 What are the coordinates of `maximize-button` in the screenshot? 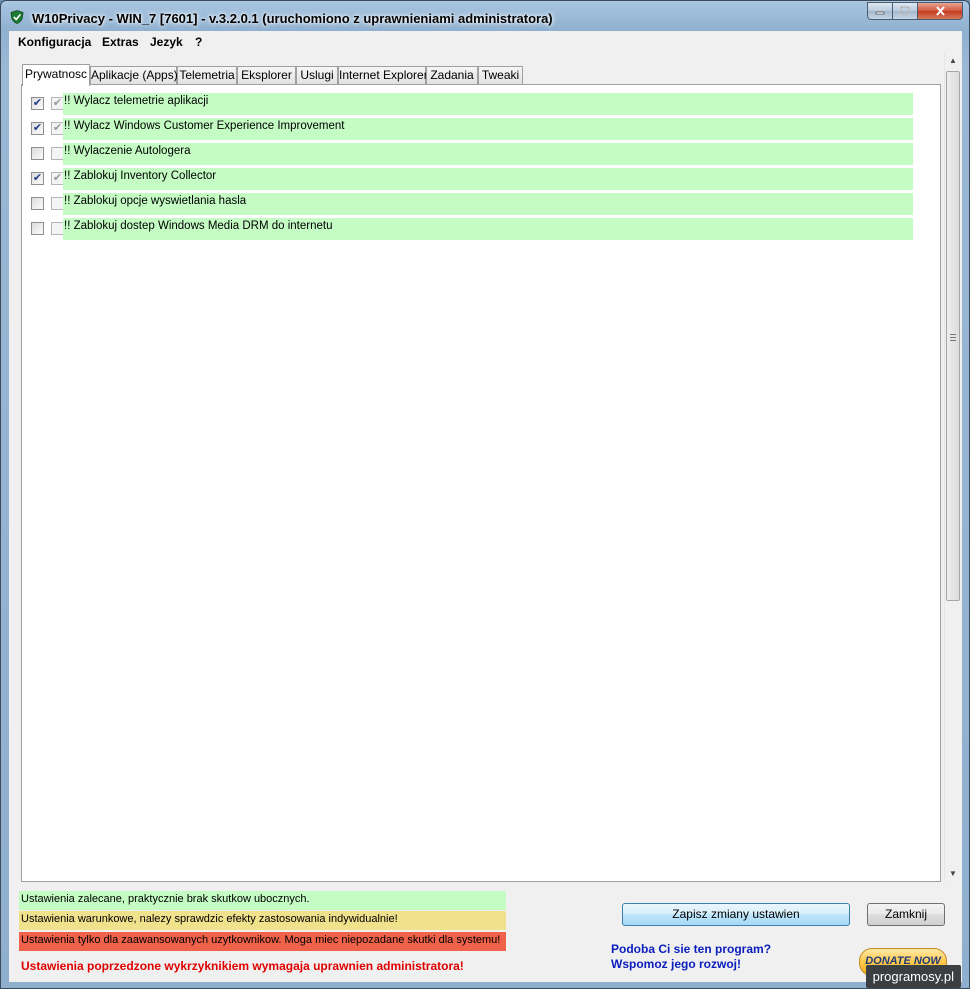 It's located at (905, 11).